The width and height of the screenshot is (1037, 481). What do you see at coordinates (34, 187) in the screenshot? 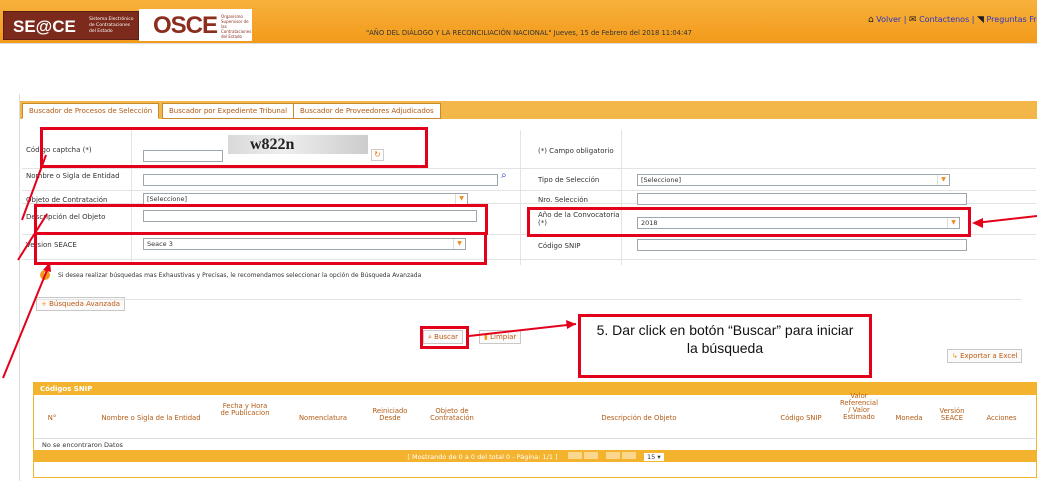
I see `arrow-captcha` at bounding box center [34, 187].